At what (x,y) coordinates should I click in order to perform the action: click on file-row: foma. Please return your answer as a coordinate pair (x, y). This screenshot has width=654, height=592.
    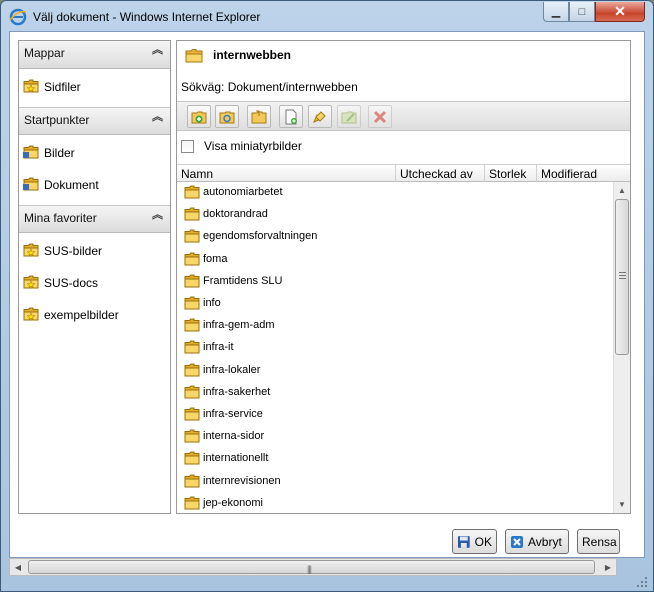
    Looking at the image, I should click on (395, 260).